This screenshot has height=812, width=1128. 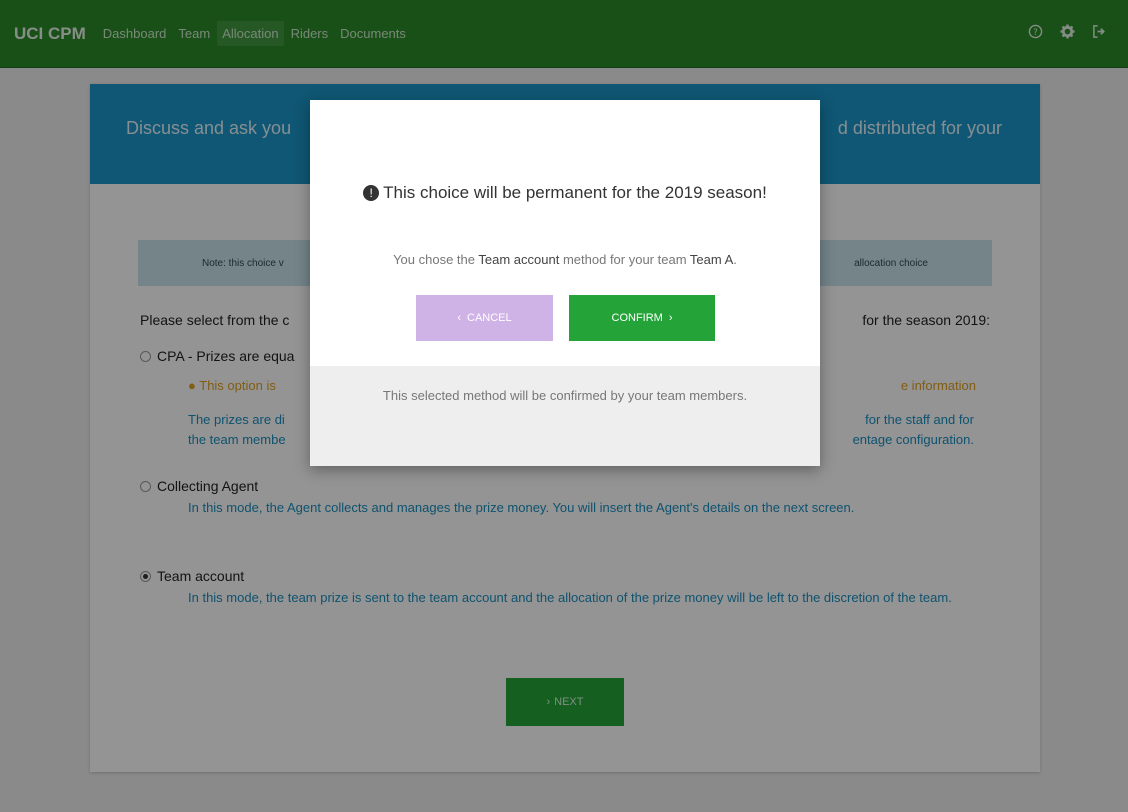 I want to click on modal-text-middle: method for your team, so click(x=624, y=259).